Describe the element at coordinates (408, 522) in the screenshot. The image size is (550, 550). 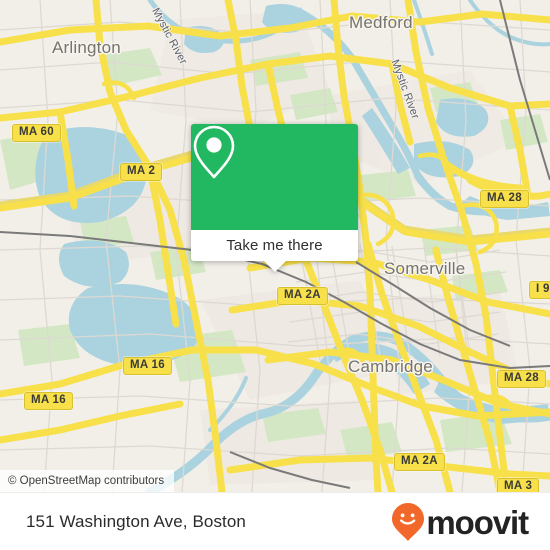
I see `moovit-smiley-pin-icon` at that location.